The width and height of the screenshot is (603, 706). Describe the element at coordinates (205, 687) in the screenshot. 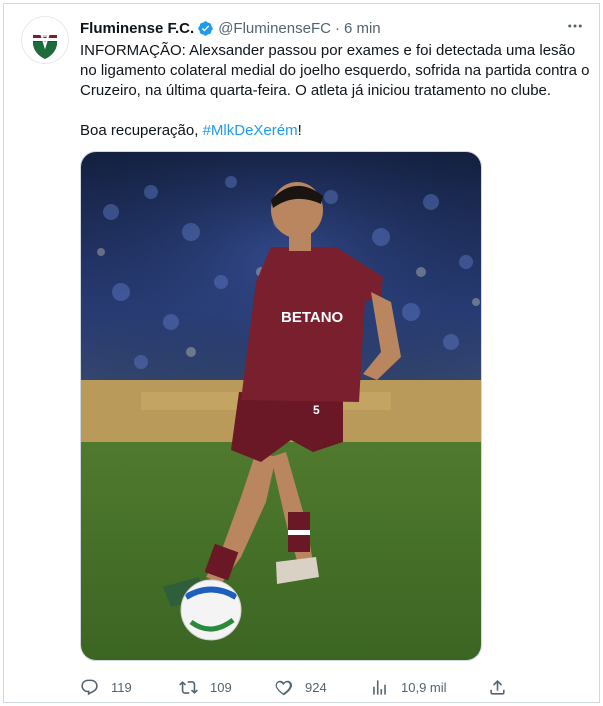

I see `retweet-button: 109` at that location.